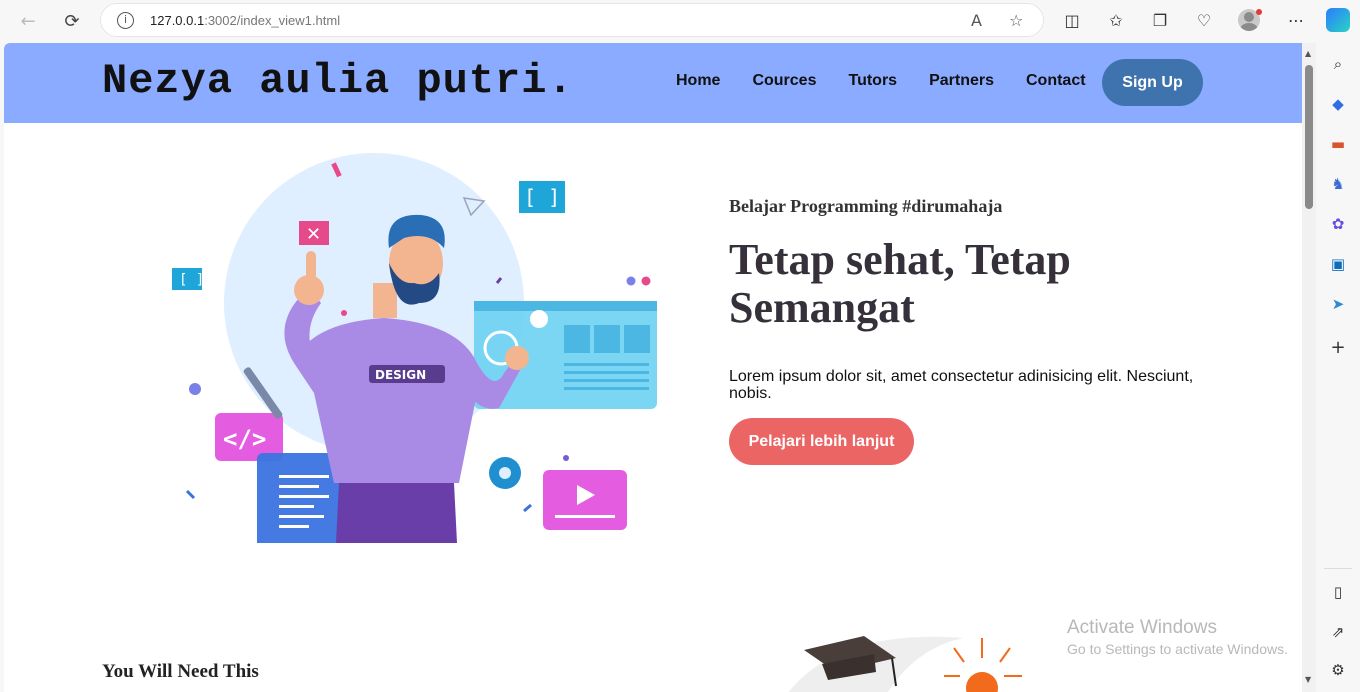  Describe the element at coordinates (1309, 367) in the screenshot. I see `page-scrollbar: ▲ ▼` at that location.